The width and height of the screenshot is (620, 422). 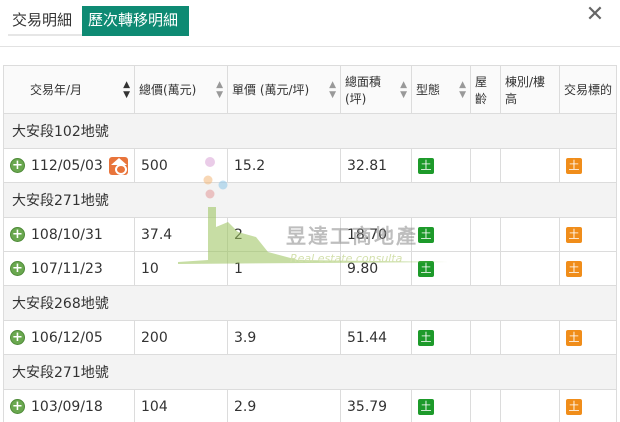 I want to click on group-row: 大安段102地號, so click(x=310, y=131).